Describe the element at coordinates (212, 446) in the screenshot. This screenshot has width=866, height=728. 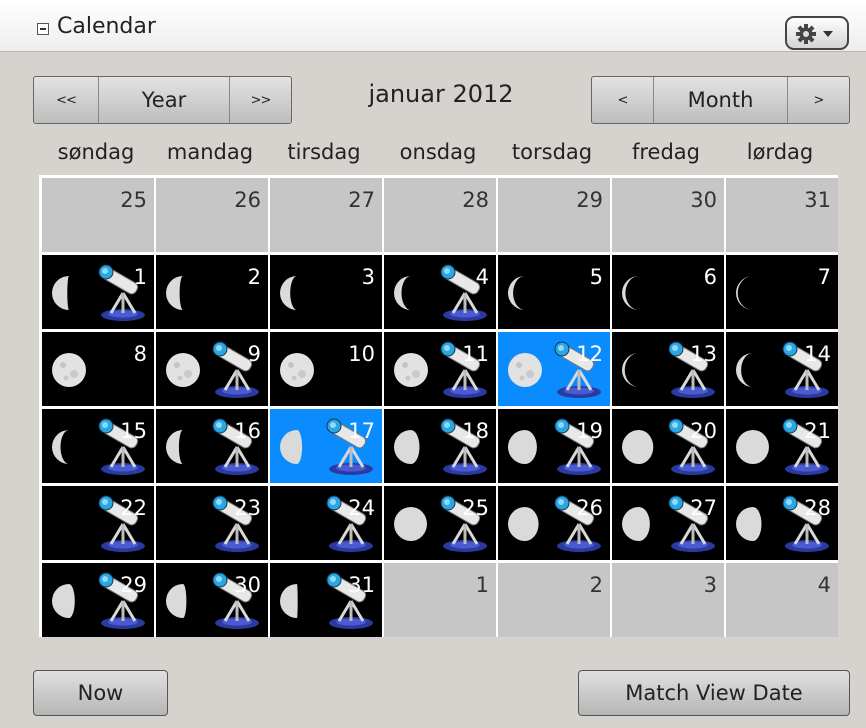
I see `day-cell: 16` at that location.